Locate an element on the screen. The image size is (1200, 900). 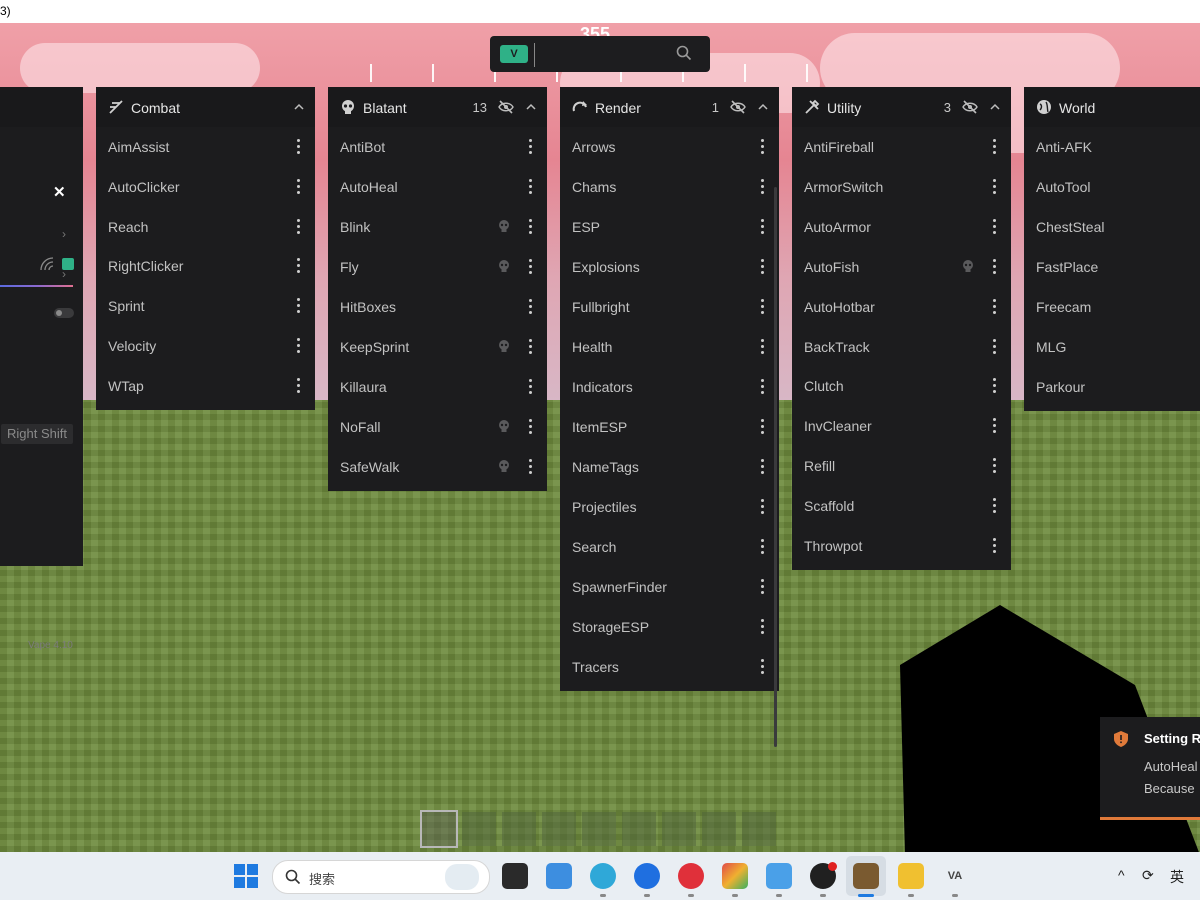
module-item: Projectiles is located at coordinates (669, 507).